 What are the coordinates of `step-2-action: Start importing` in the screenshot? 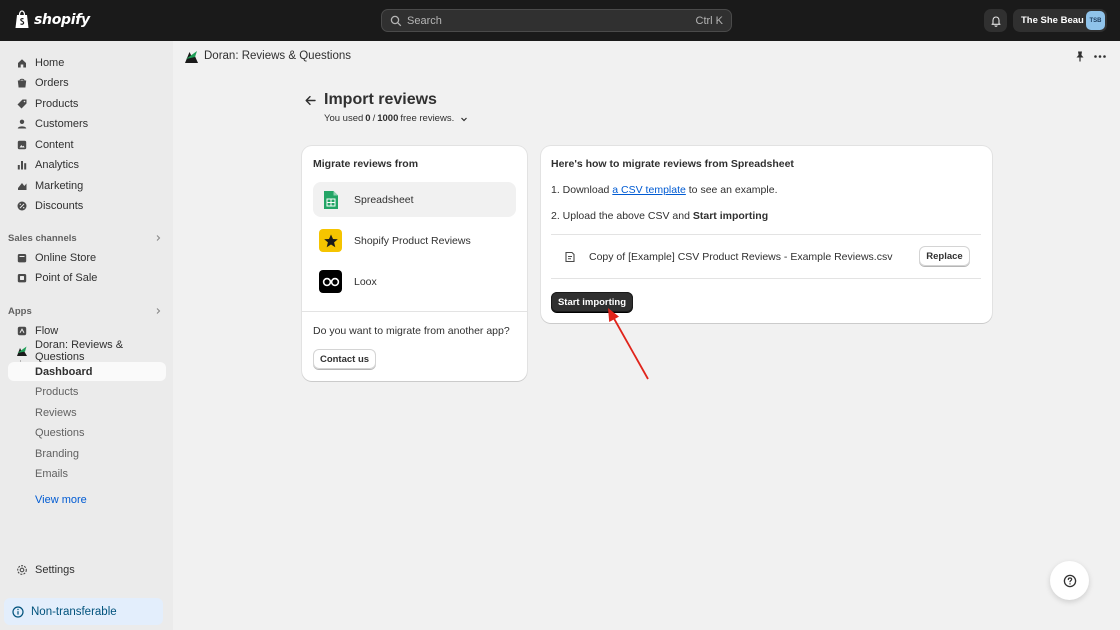 It's located at (730, 216).